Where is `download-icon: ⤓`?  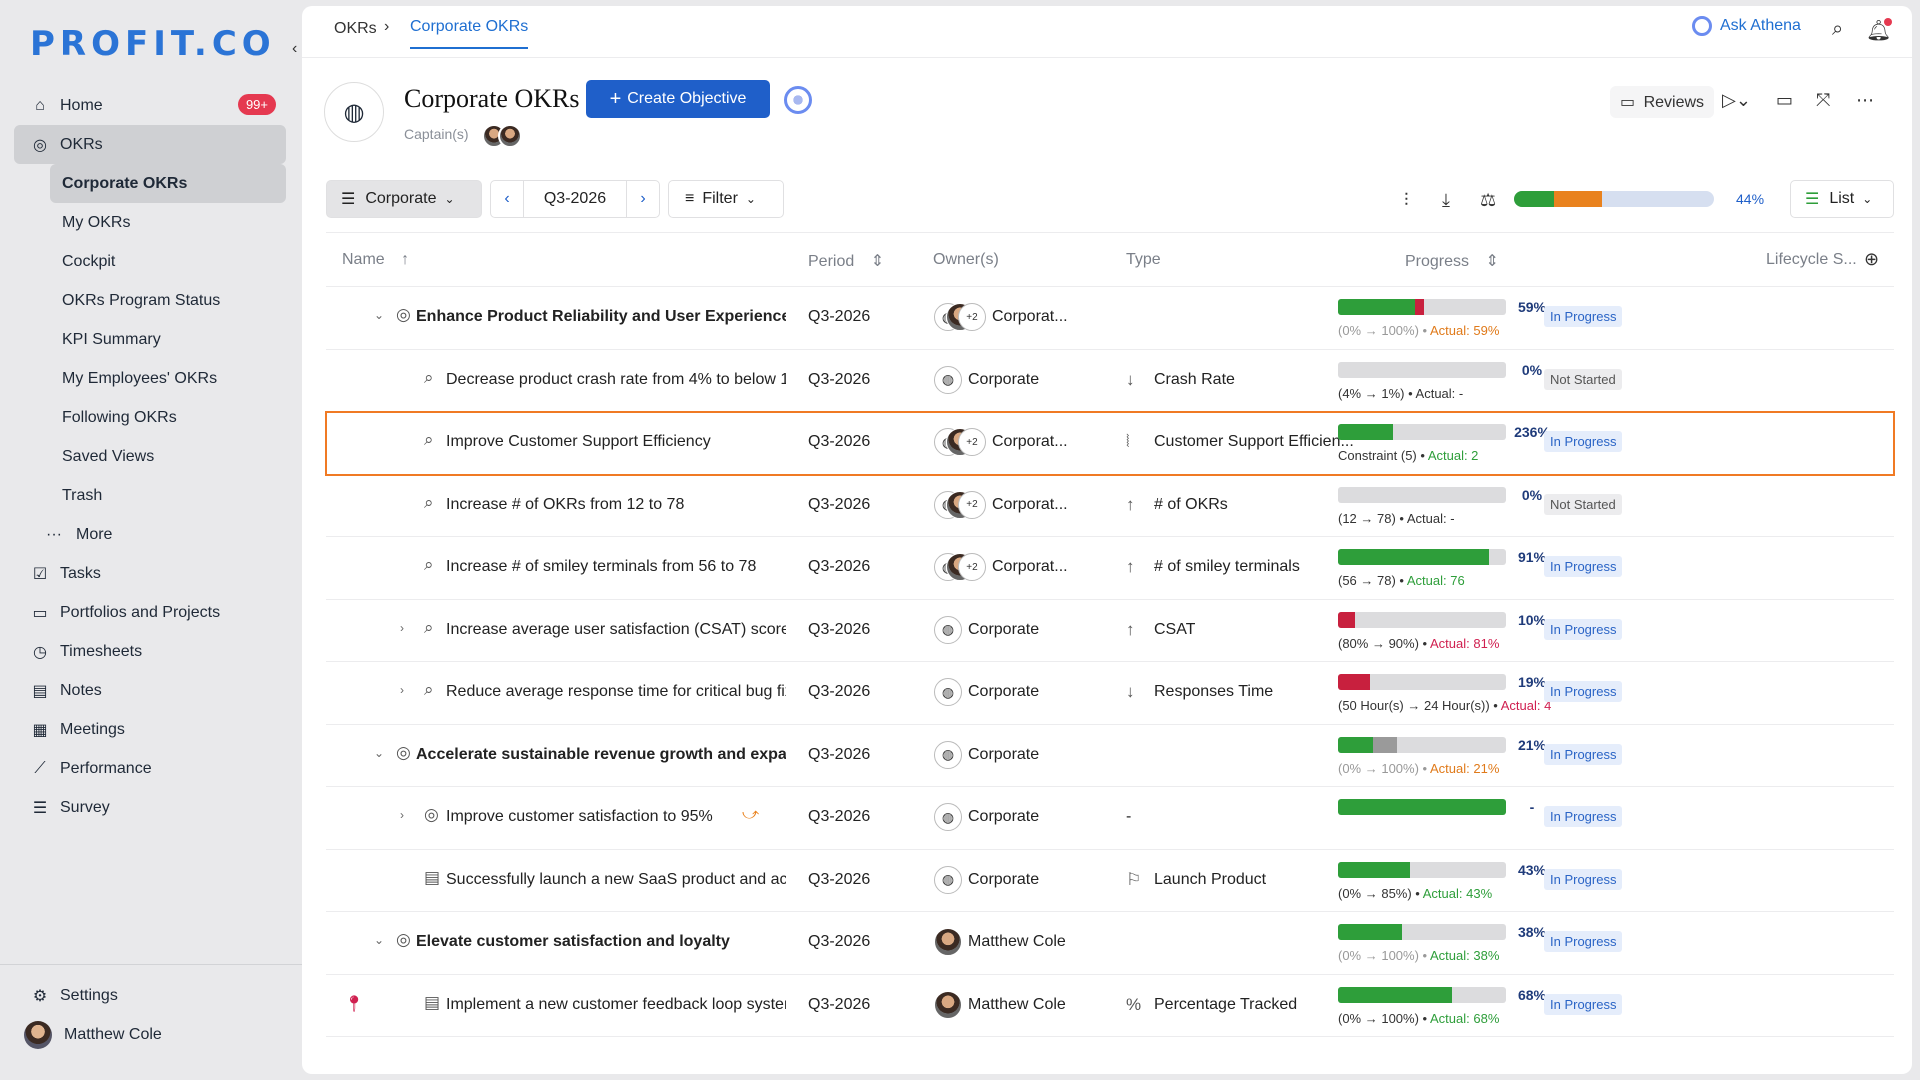 download-icon: ⤓ is located at coordinates (1446, 200).